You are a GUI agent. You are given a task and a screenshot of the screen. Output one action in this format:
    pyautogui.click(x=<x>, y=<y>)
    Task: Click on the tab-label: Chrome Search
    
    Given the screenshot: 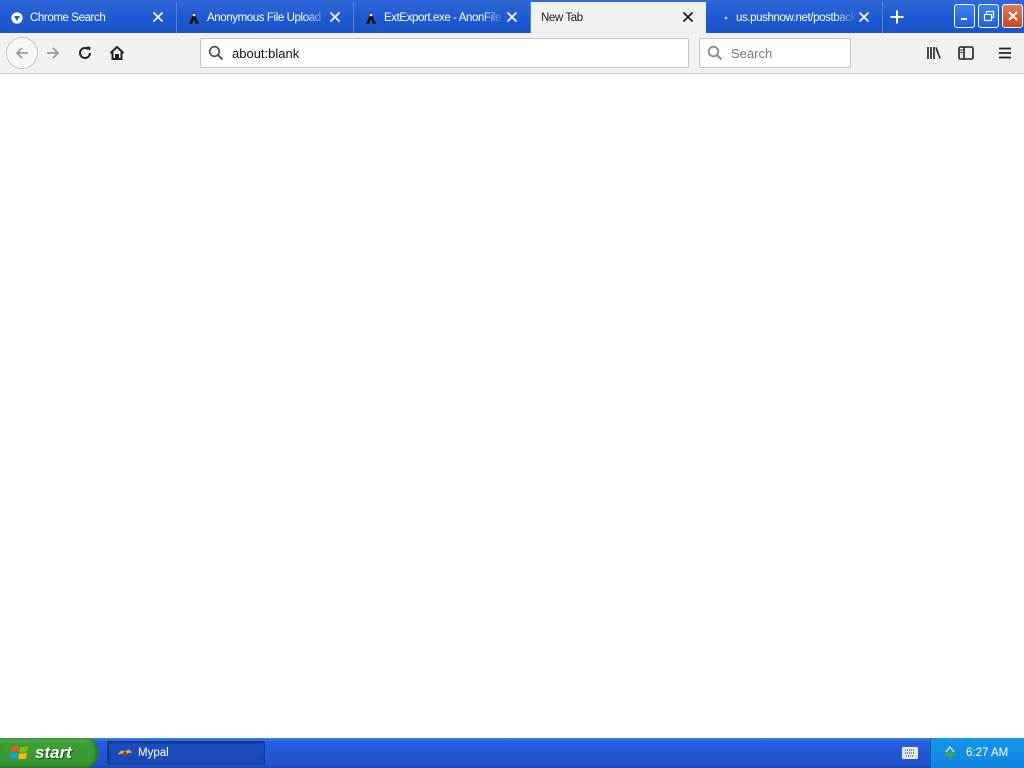 What is the action you would take?
    pyautogui.click(x=68, y=17)
    